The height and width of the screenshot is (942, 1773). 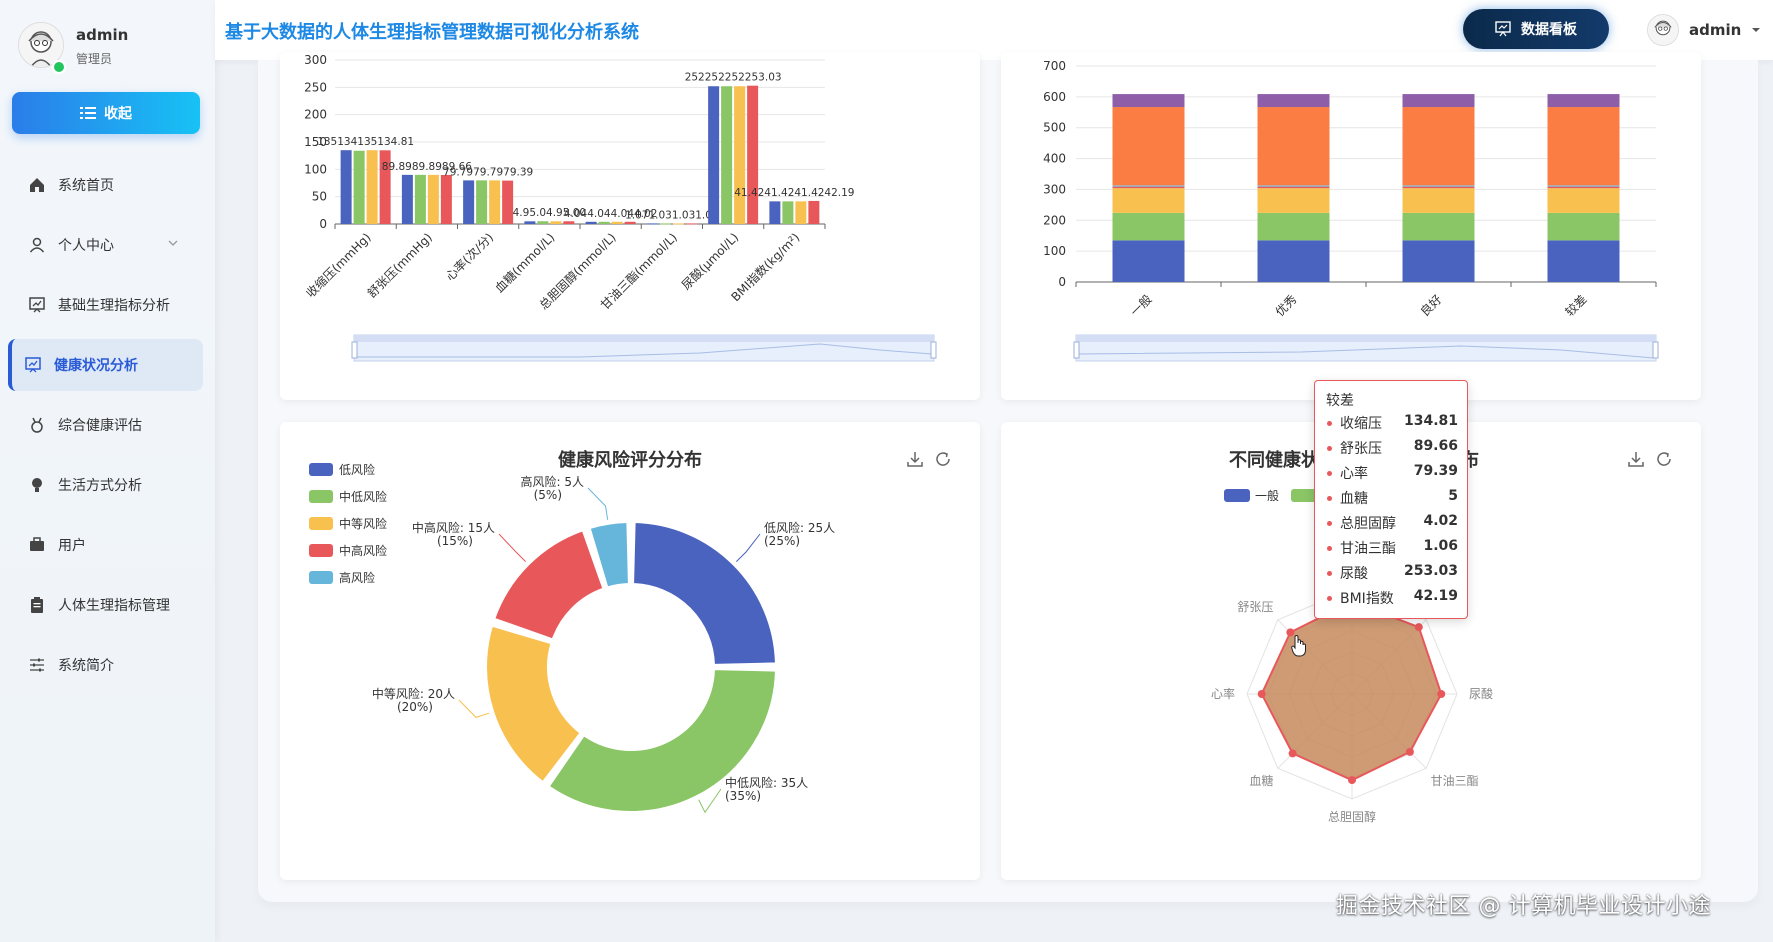 What do you see at coordinates (37, 485) in the screenshot?
I see `bulb-icon` at bounding box center [37, 485].